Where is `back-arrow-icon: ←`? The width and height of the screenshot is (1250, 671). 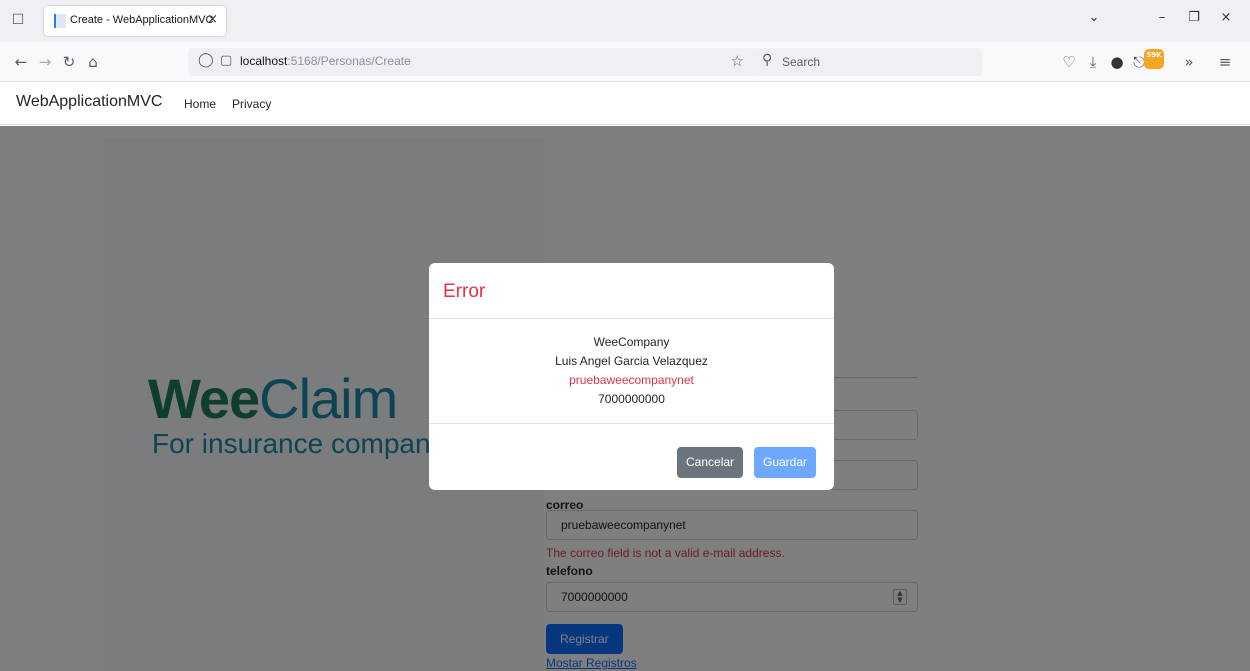
back-arrow-icon: ← is located at coordinates (21, 62).